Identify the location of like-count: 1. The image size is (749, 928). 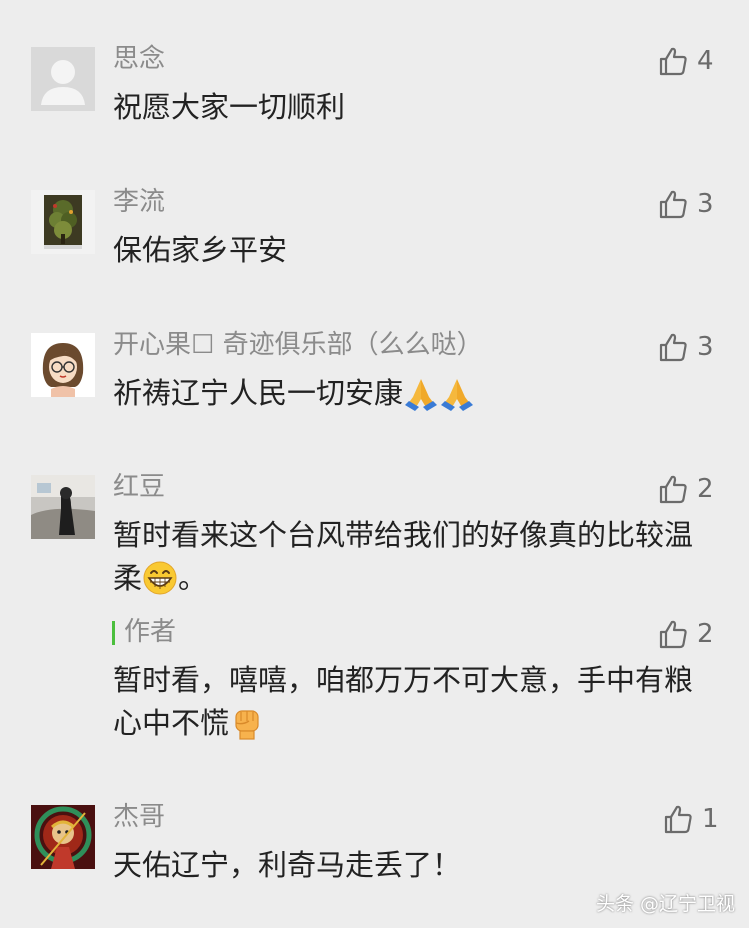
(710, 819).